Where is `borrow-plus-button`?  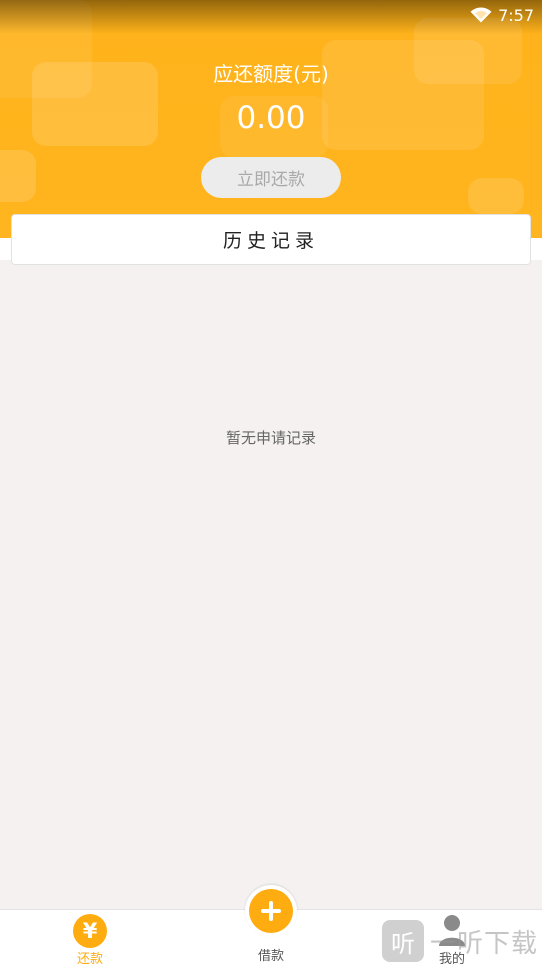 borrow-plus-button is located at coordinates (271, 911).